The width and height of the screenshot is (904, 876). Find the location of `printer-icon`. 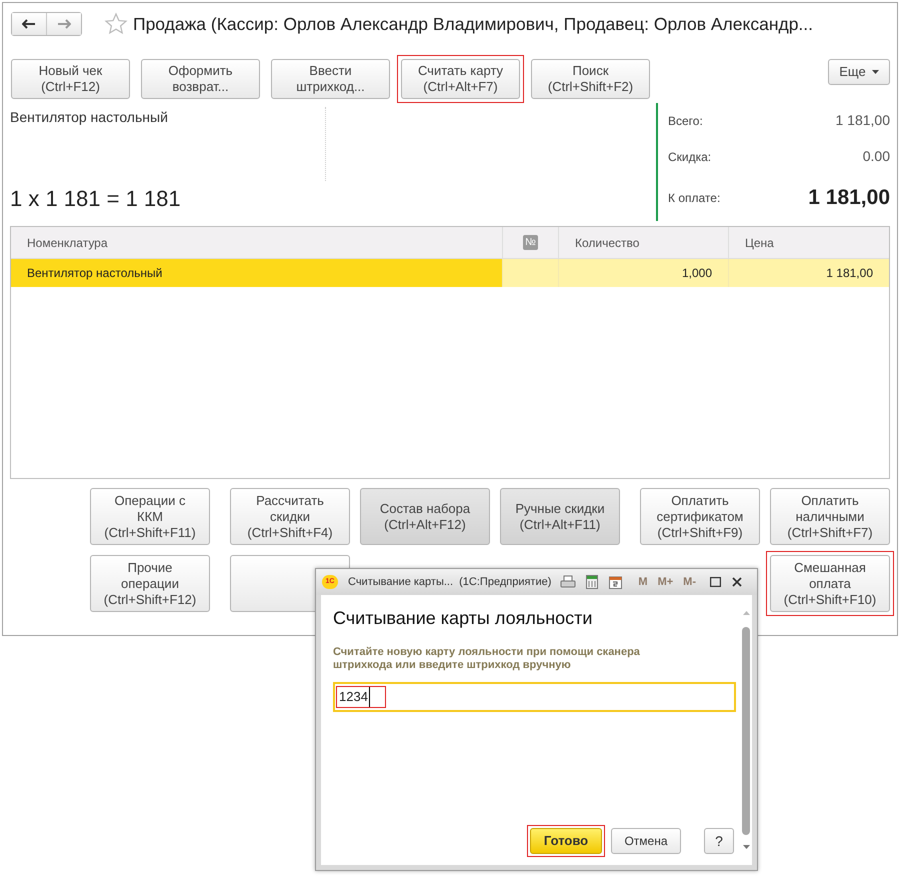

printer-icon is located at coordinates (568, 582).